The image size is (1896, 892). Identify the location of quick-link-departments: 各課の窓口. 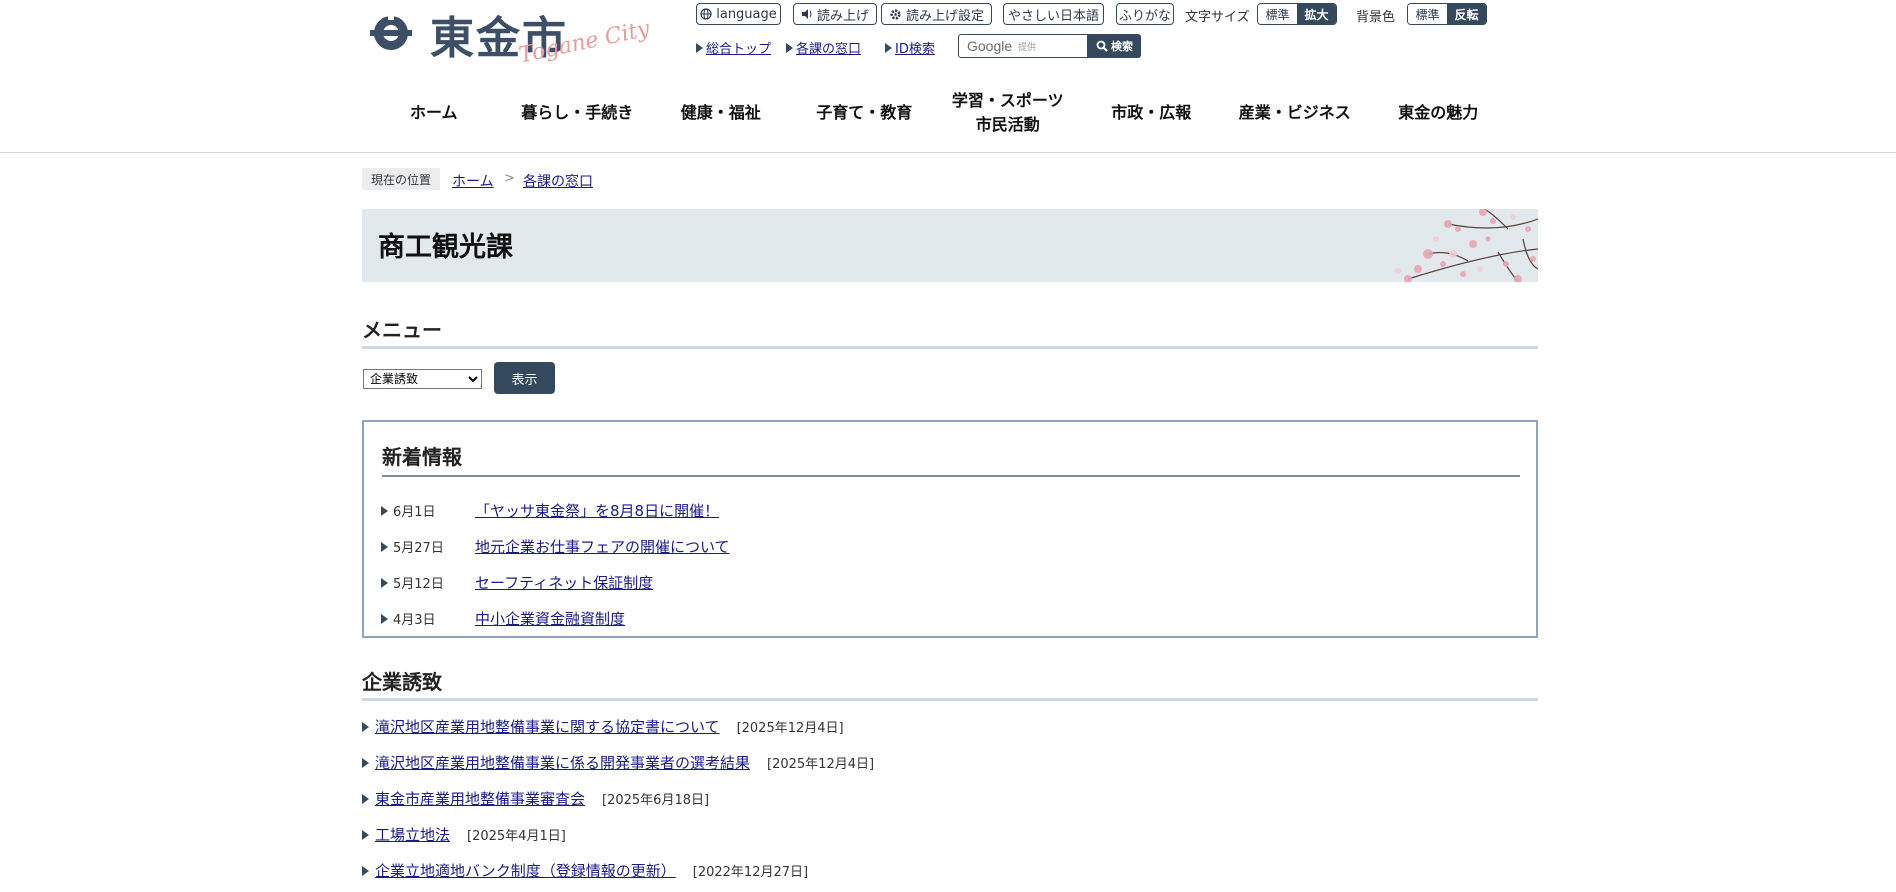
(823, 47).